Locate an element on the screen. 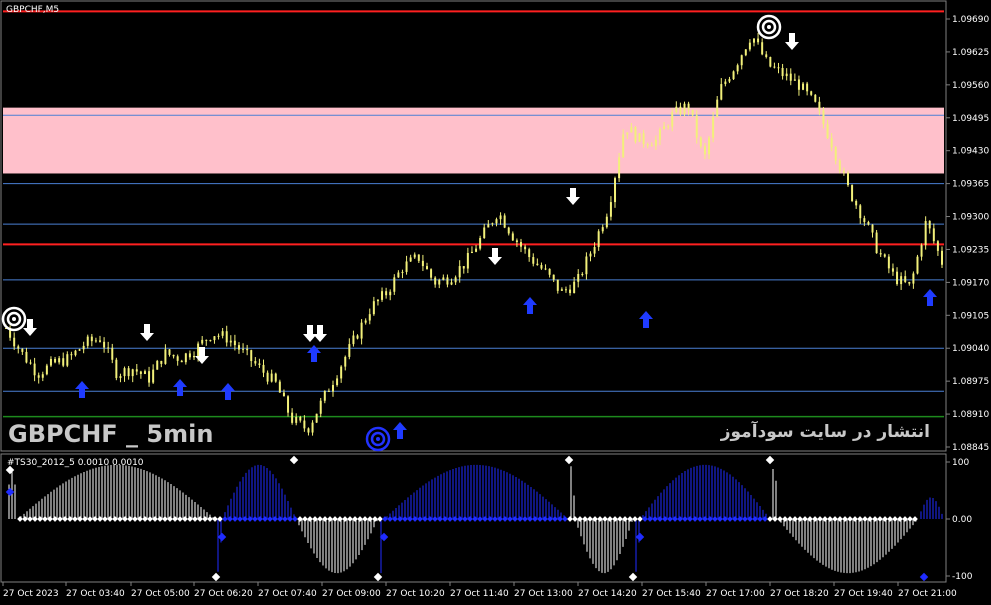 Image resolution: width=991 pixels, height=605 pixels. price-label: 1.09235 is located at coordinates (970, 250).